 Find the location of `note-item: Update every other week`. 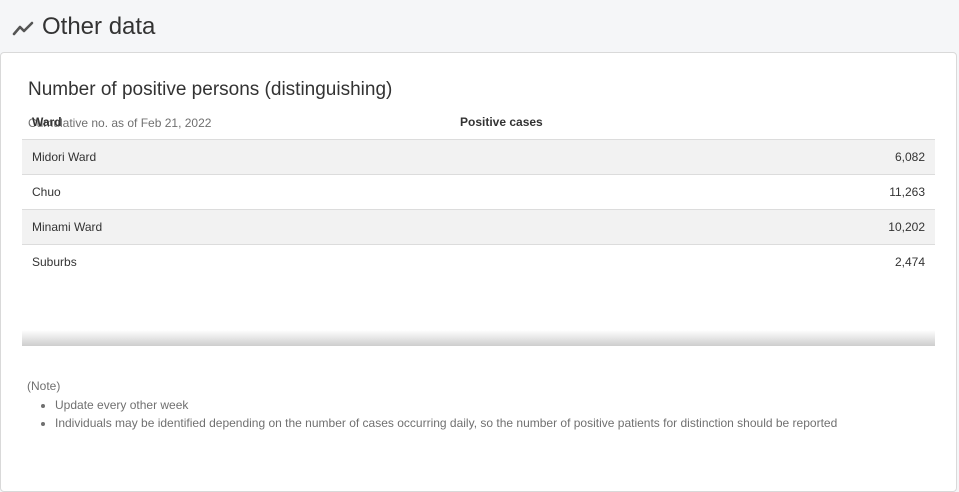

note-item: Update every other week is located at coordinates (491, 405).